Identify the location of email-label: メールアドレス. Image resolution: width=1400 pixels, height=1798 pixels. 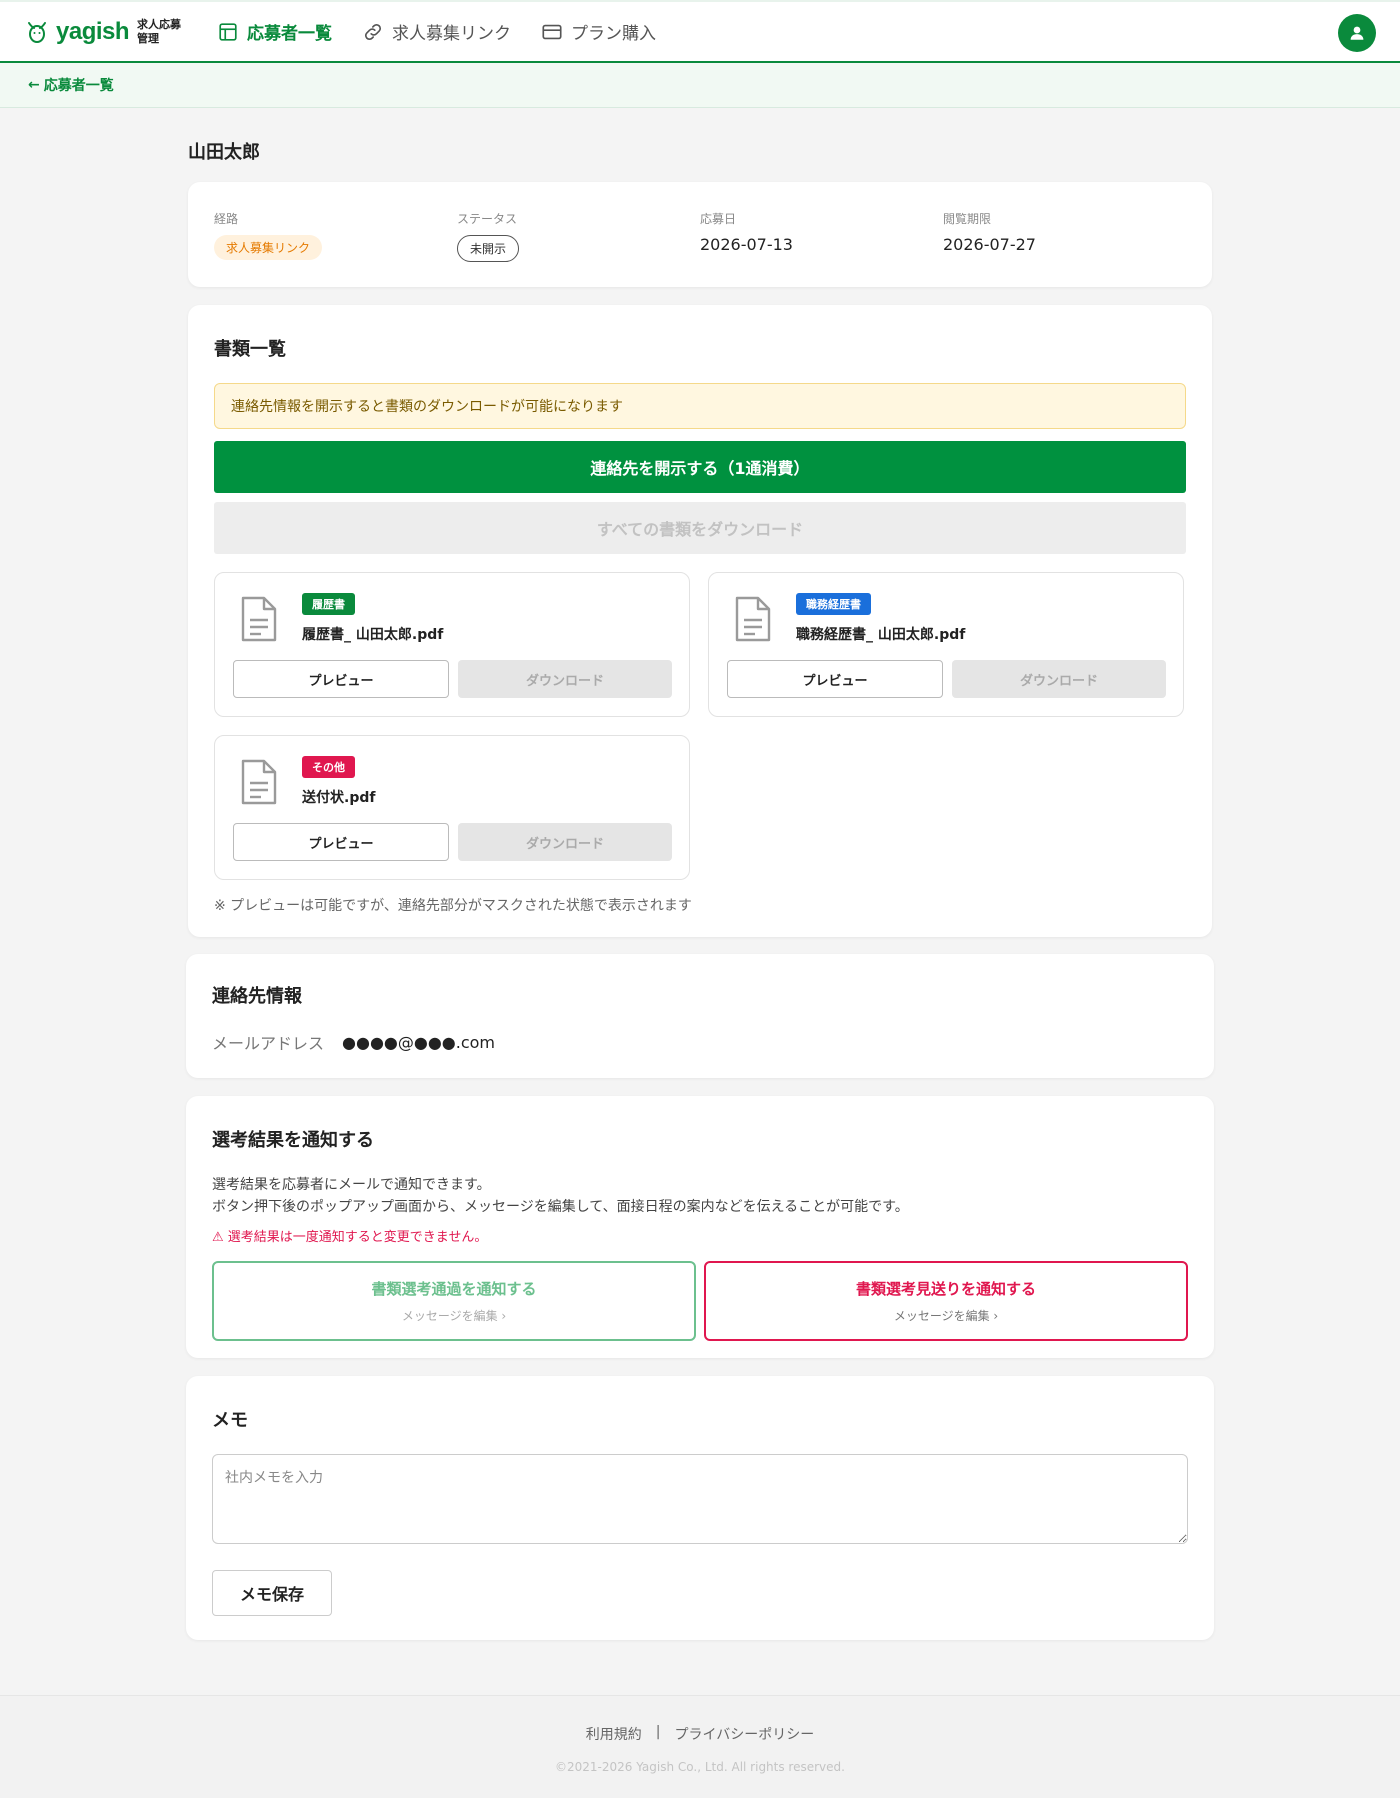
(268, 1043).